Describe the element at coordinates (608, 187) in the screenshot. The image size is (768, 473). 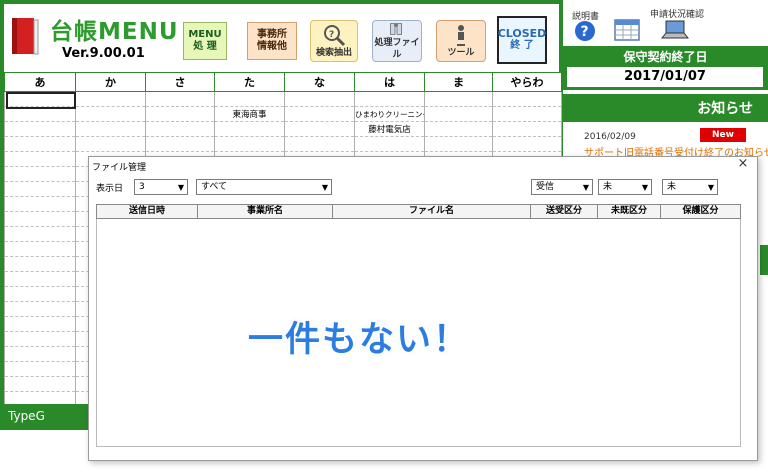
I see `read-status-value: 未` at that location.